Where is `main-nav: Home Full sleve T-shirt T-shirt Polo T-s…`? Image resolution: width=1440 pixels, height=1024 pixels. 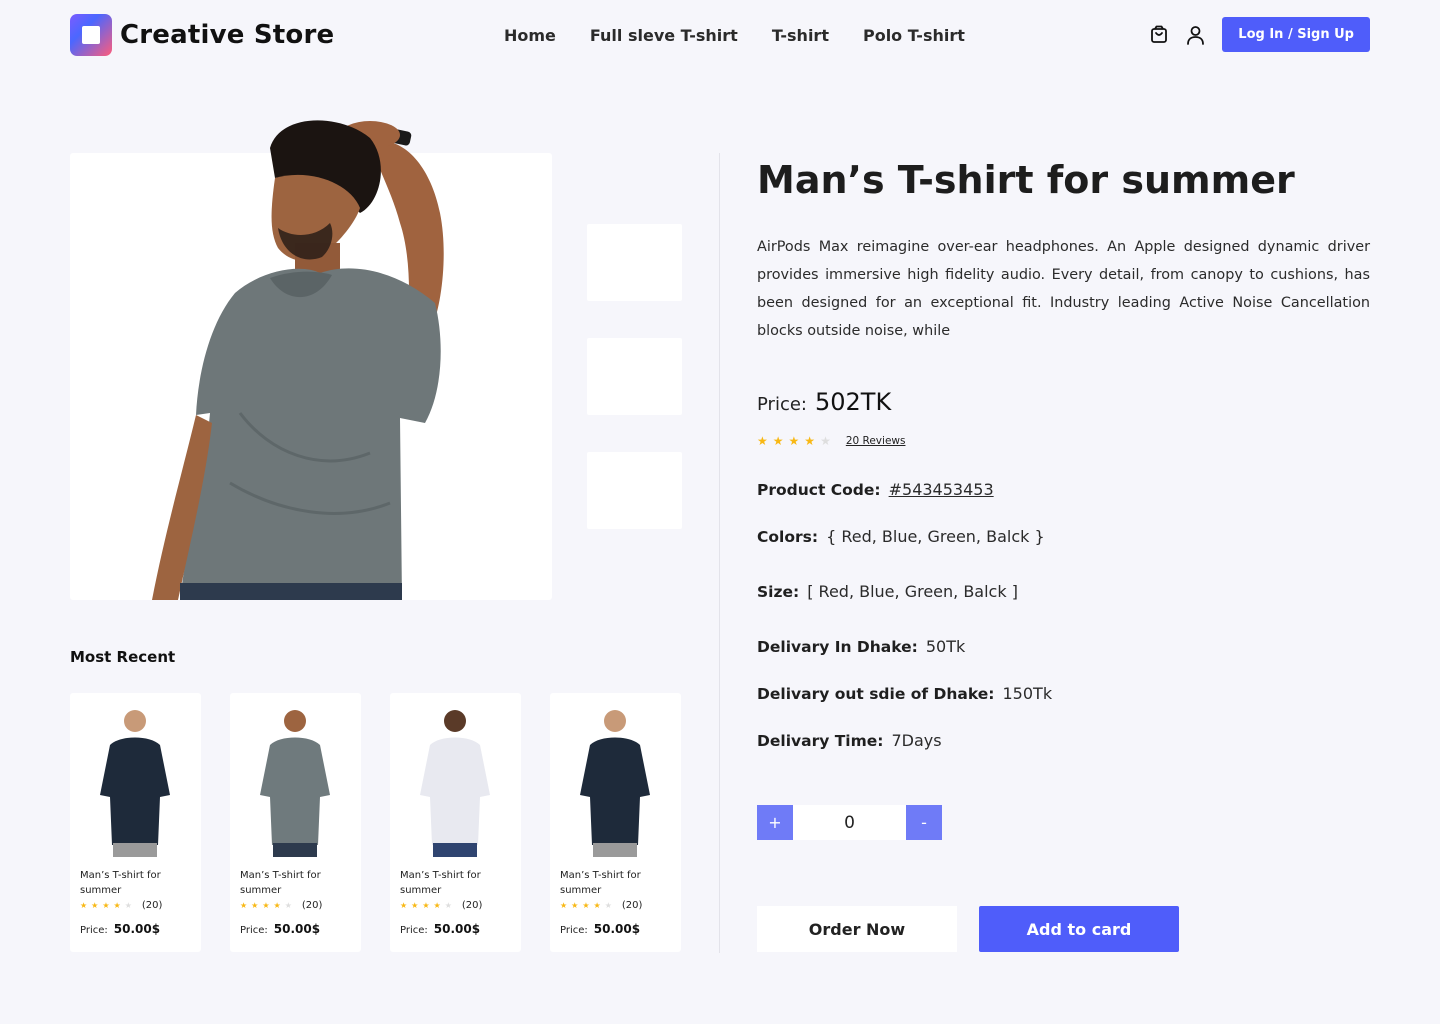
main-nav: Home Full sleve T-shirt T-shirt Polo T-s… is located at coordinates (734, 35).